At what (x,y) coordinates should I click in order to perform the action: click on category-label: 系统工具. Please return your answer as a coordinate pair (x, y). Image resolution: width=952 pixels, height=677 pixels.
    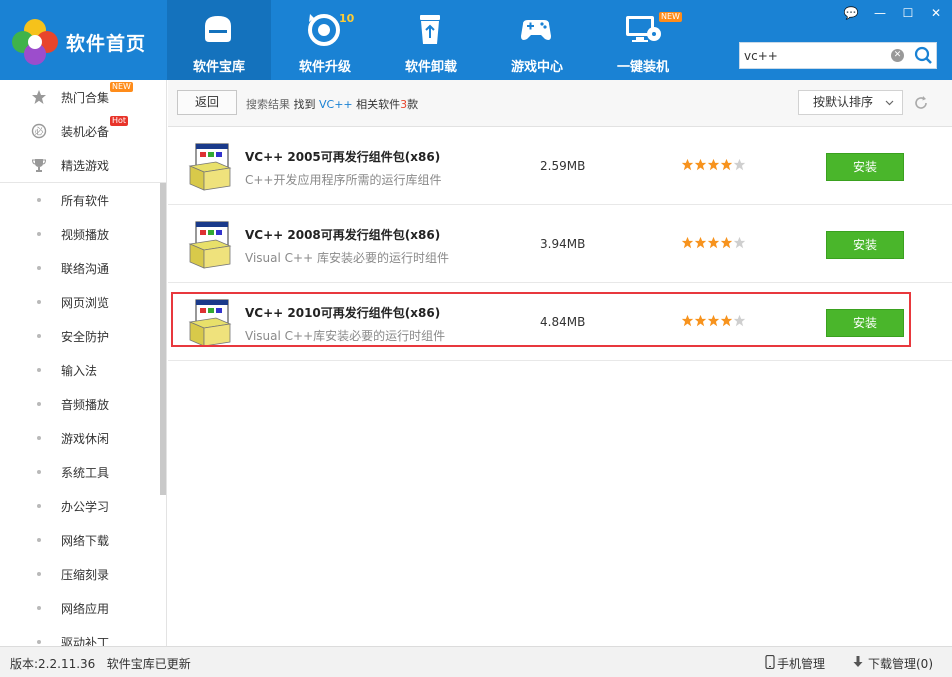
    Looking at the image, I should click on (85, 473).